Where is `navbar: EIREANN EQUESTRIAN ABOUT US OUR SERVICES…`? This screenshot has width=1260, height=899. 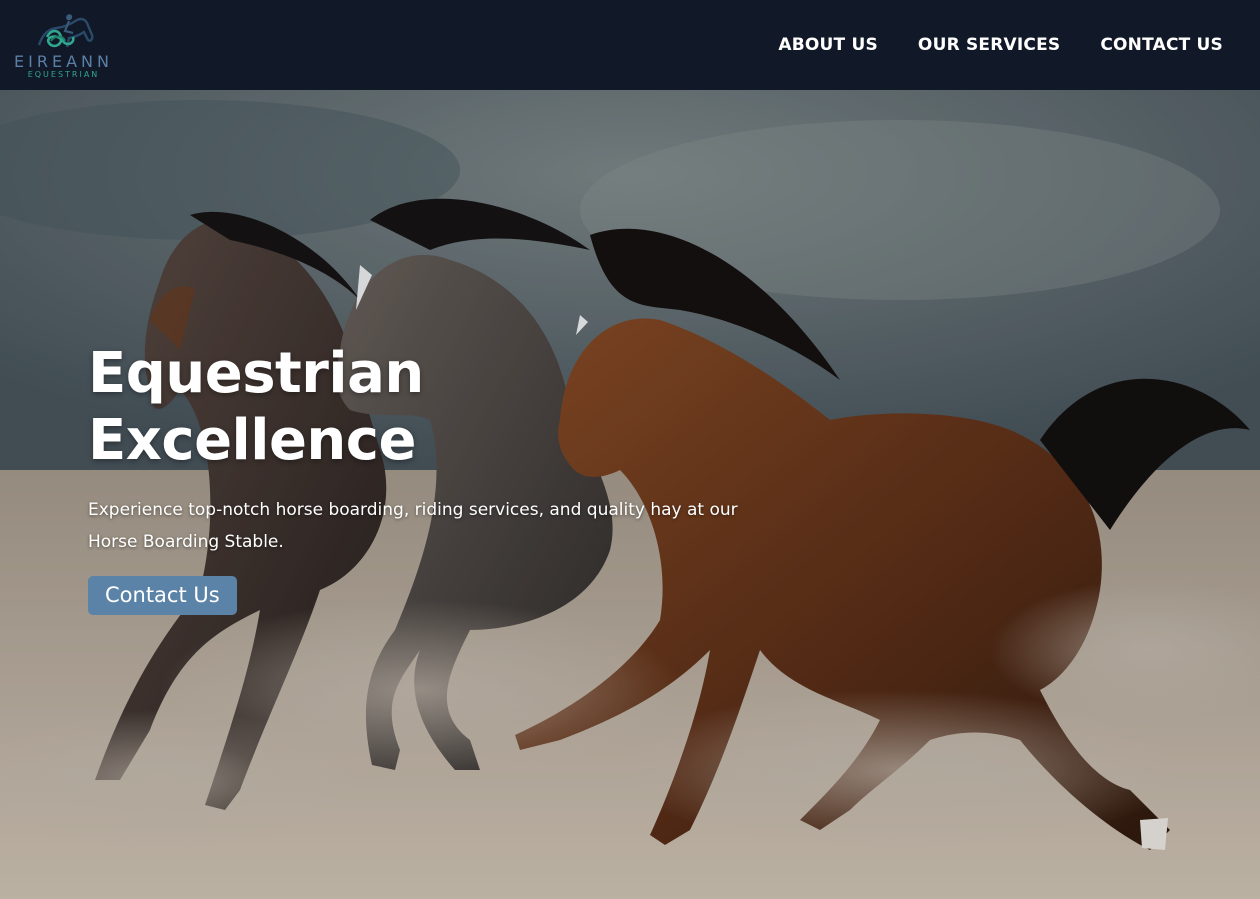 navbar: EIREANN EQUESTRIAN ABOUT US OUR SERVICES… is located at coordinates (630, 45).